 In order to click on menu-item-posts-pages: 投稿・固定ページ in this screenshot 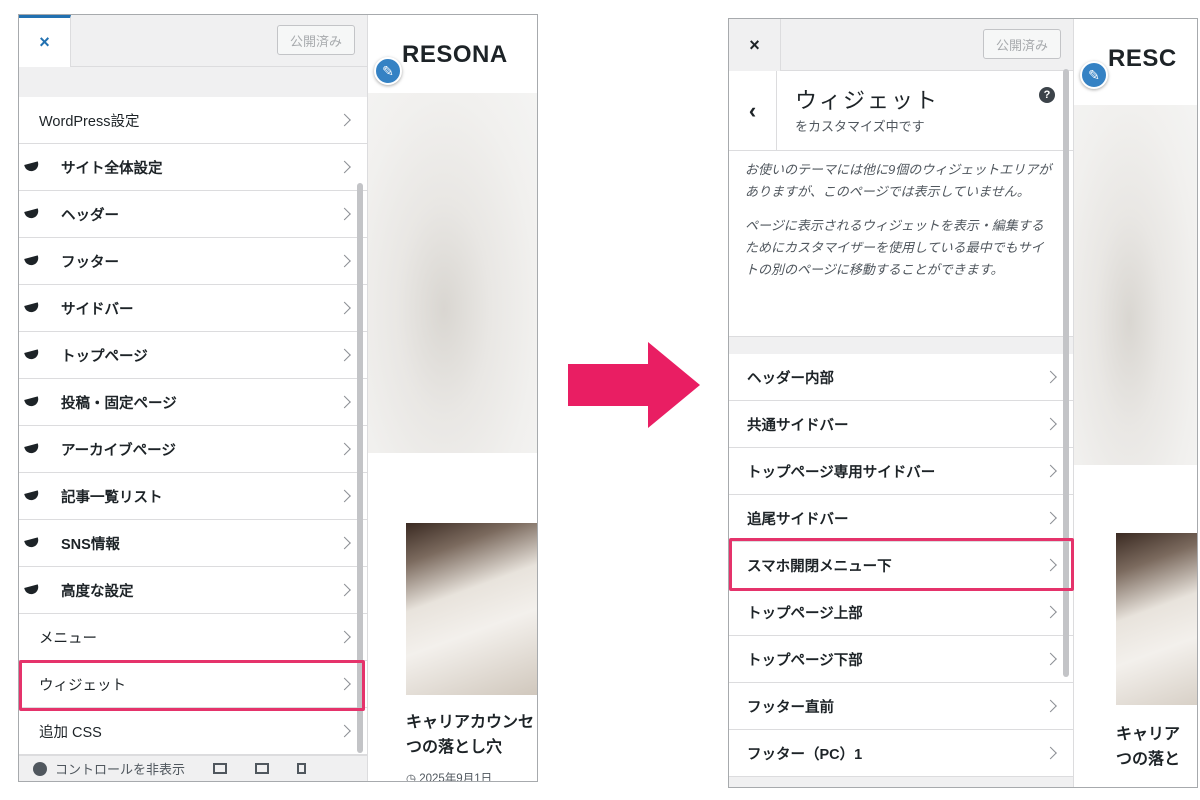, I will do `click(193, 402)`.